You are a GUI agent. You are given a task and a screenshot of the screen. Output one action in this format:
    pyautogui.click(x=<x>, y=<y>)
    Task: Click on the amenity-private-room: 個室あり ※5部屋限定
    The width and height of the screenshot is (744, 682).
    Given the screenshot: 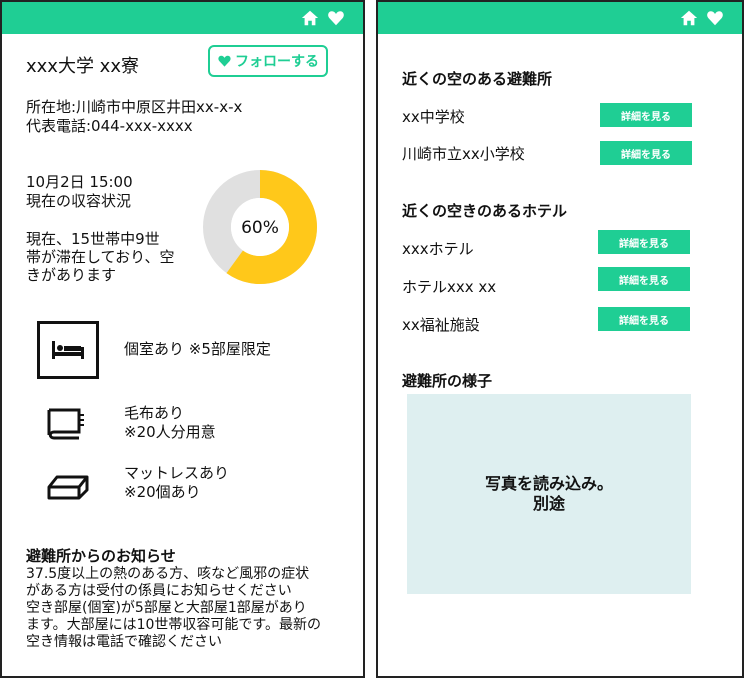 What is the action you would take?
    pyautogui.click(x=197, y=349)
    